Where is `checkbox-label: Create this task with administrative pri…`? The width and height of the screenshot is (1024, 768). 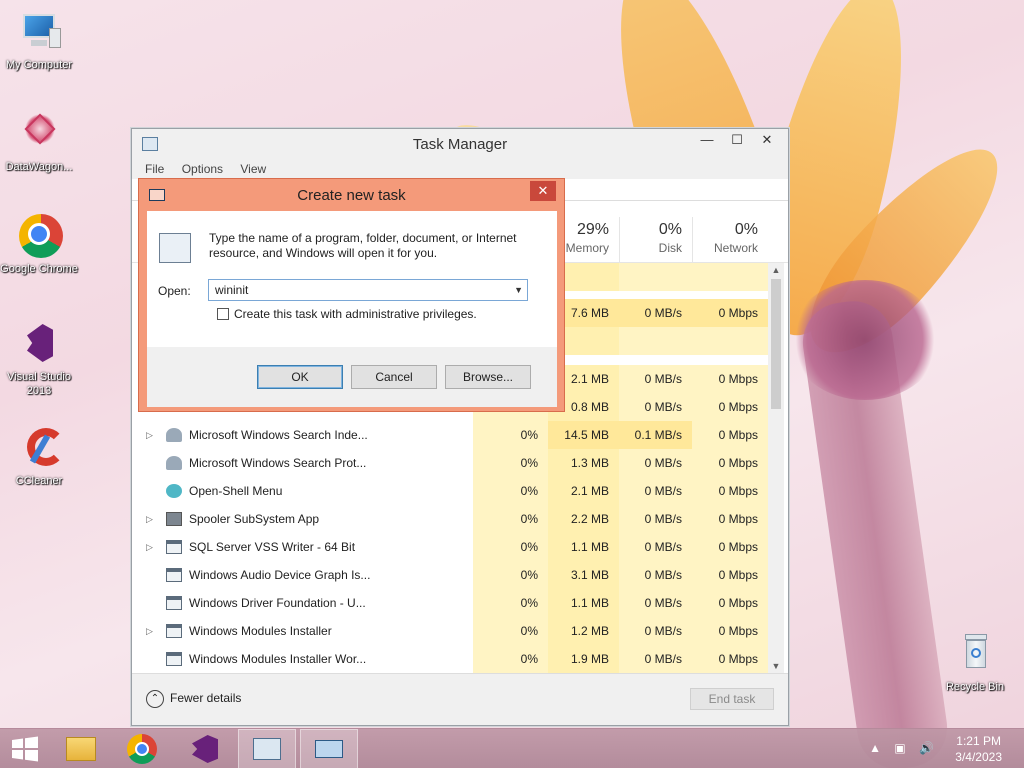
checkbox-label: Create this task with administrative pri… is located at coordinates (355, 314).